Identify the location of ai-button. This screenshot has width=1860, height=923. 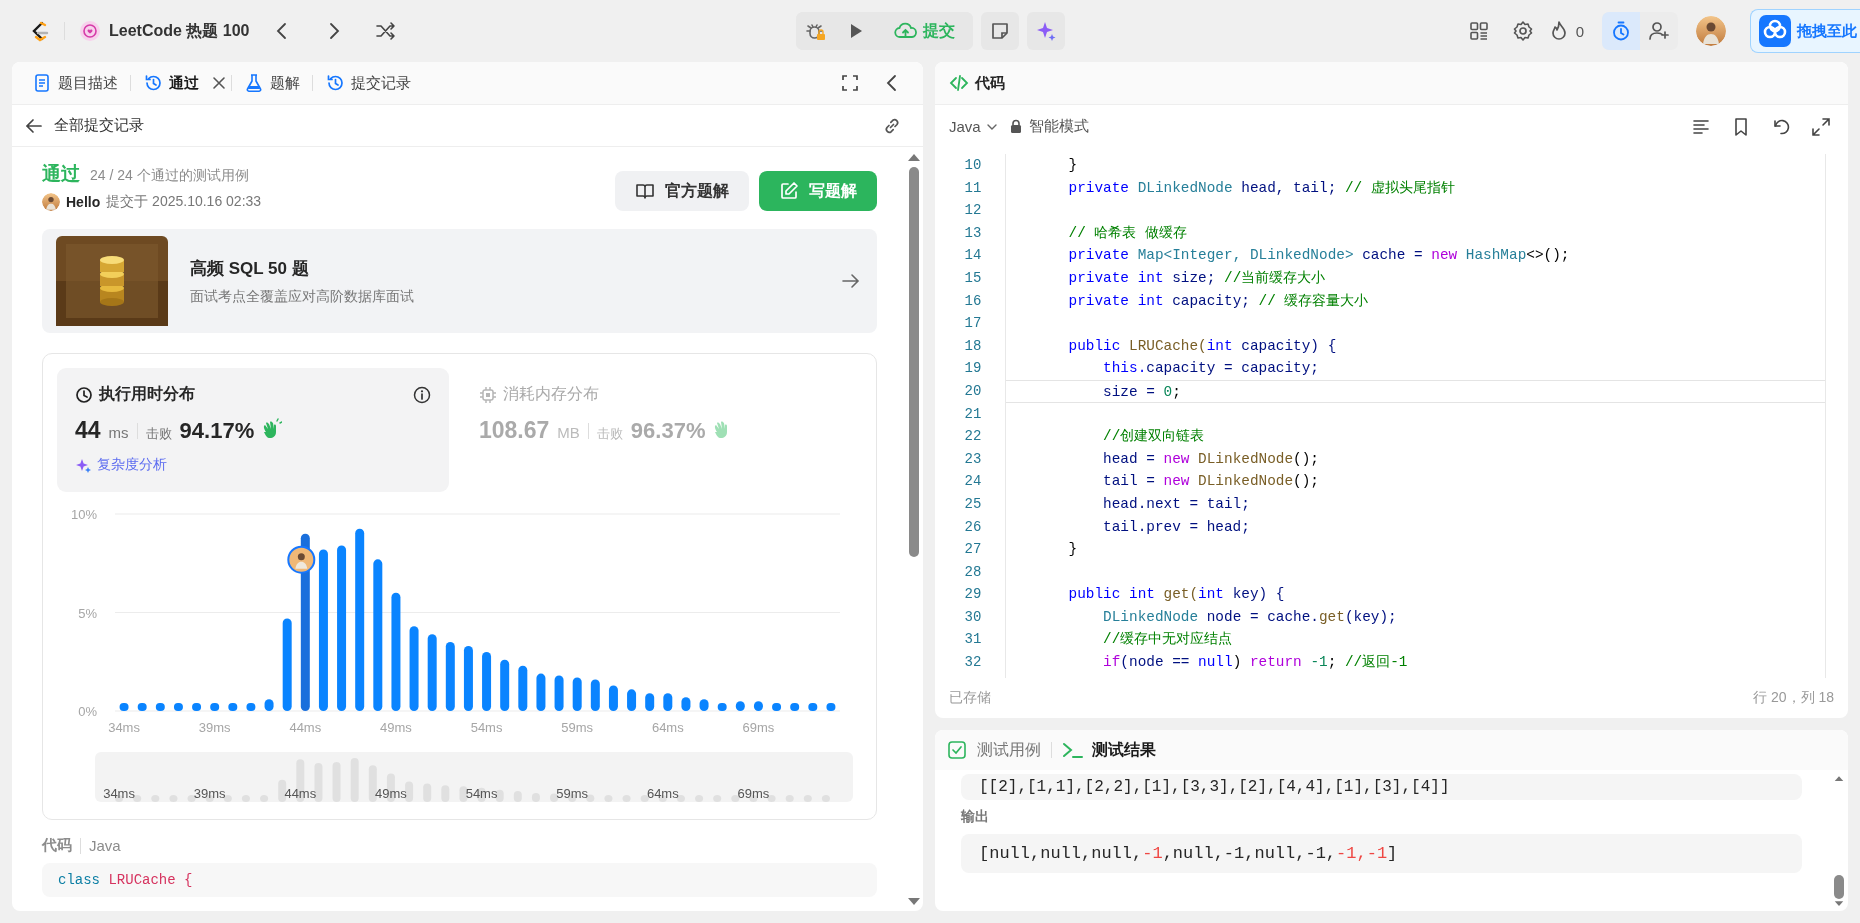
(1045, 31).